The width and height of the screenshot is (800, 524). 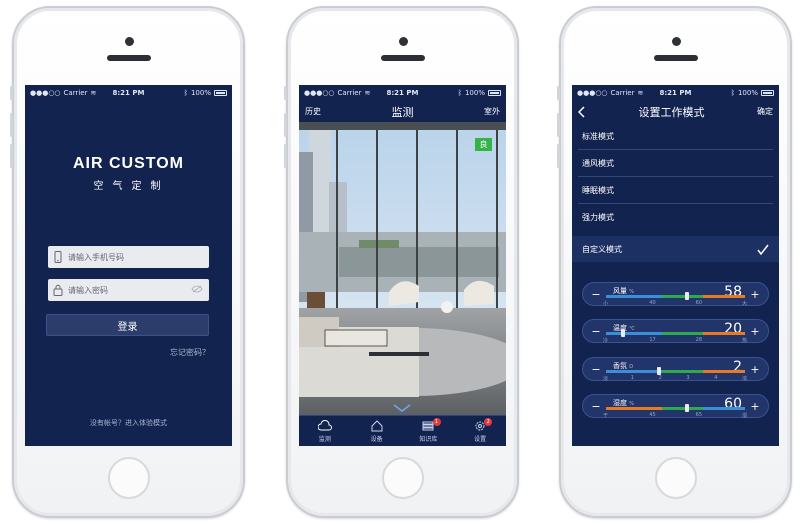 What do you see at coordinates (716, 378) in the screenshot?
I see `slider-tick-label: 4` at bounding box center [716, 378].